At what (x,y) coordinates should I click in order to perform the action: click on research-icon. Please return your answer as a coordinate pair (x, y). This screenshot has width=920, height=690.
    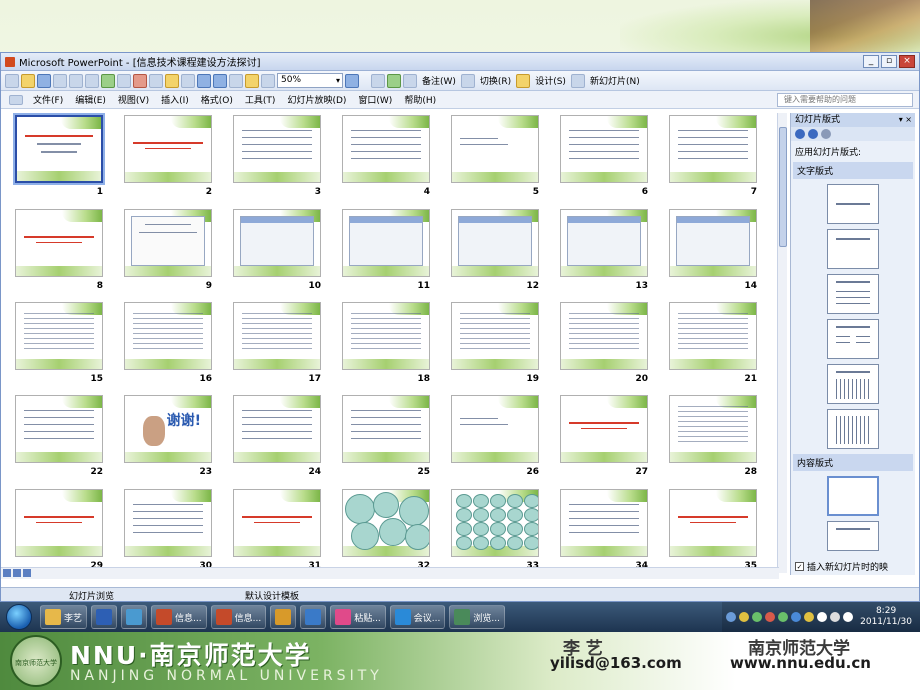
    Looking at the image, I should click on (124, 80).